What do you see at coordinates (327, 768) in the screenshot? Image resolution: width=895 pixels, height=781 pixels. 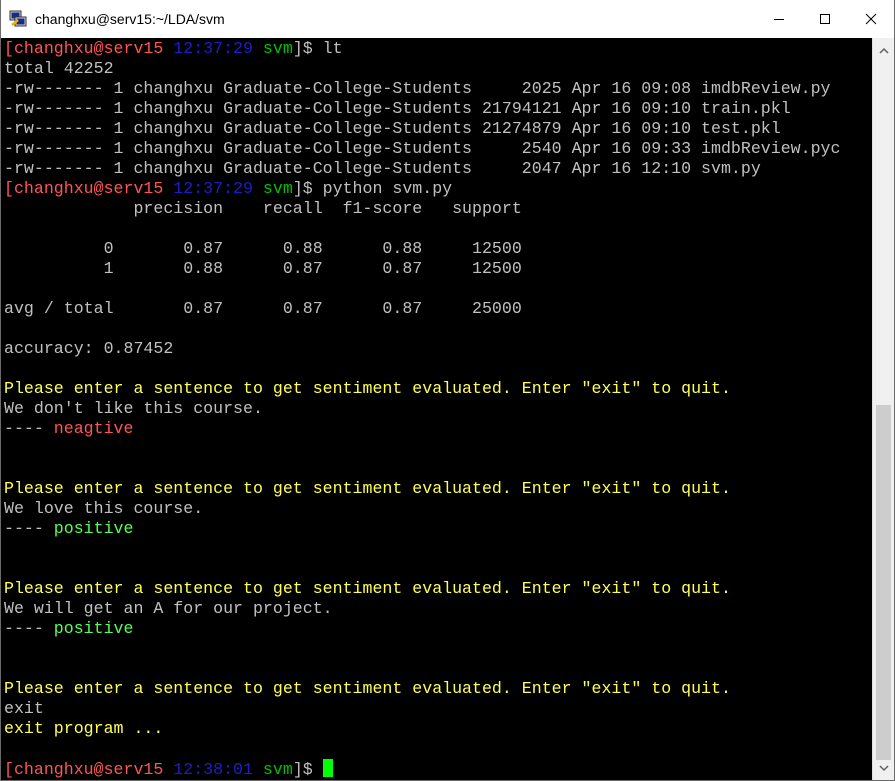 I see `text-cursor` at bounding box center [327, 768].